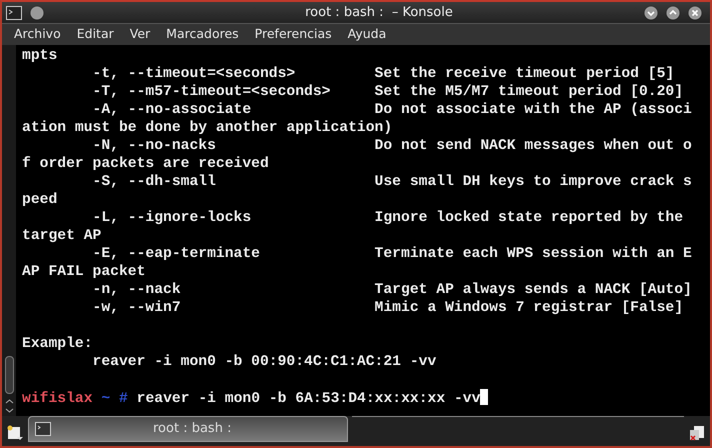 This screenshot has width=712, height=448. What do you see at coordinates (84, 272) in the screenshot?
I see `terminal-line: AP FAIL packet` at bounding box center [84, 272].